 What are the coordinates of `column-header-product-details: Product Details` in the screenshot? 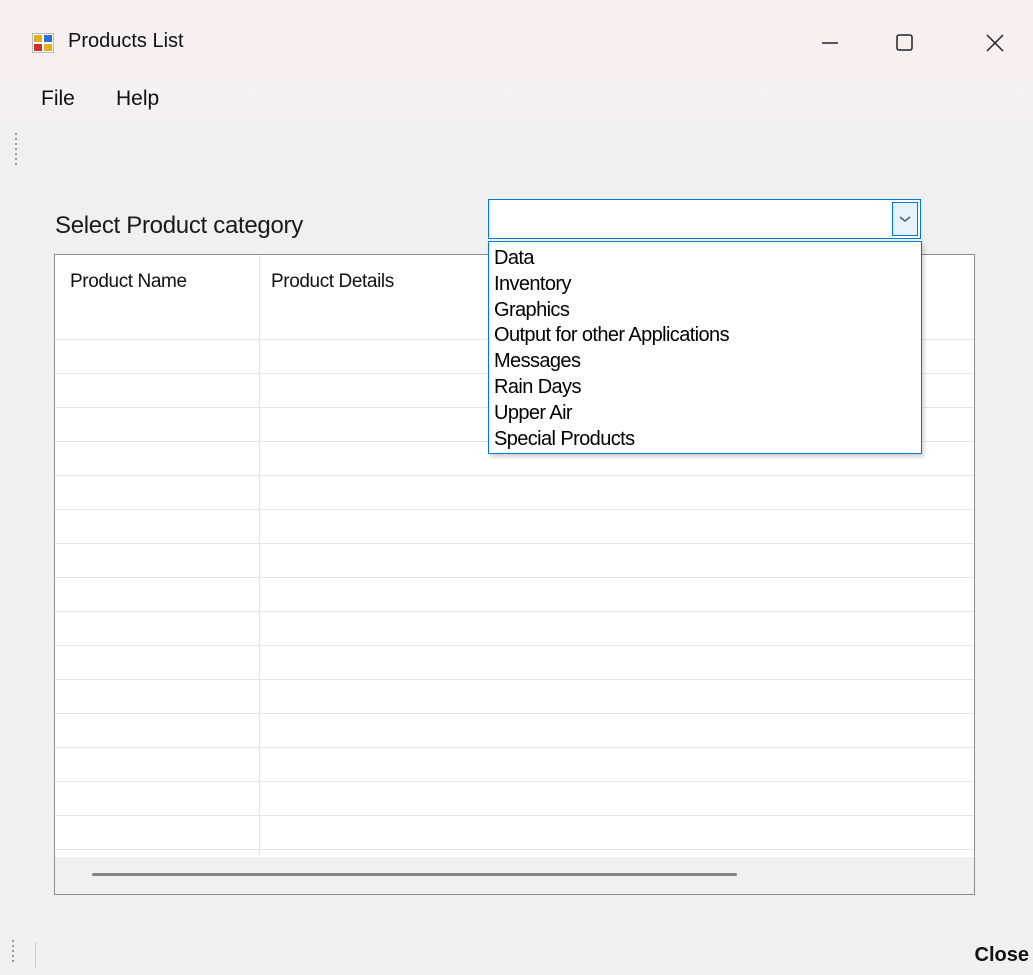 It's located at (332, 282).